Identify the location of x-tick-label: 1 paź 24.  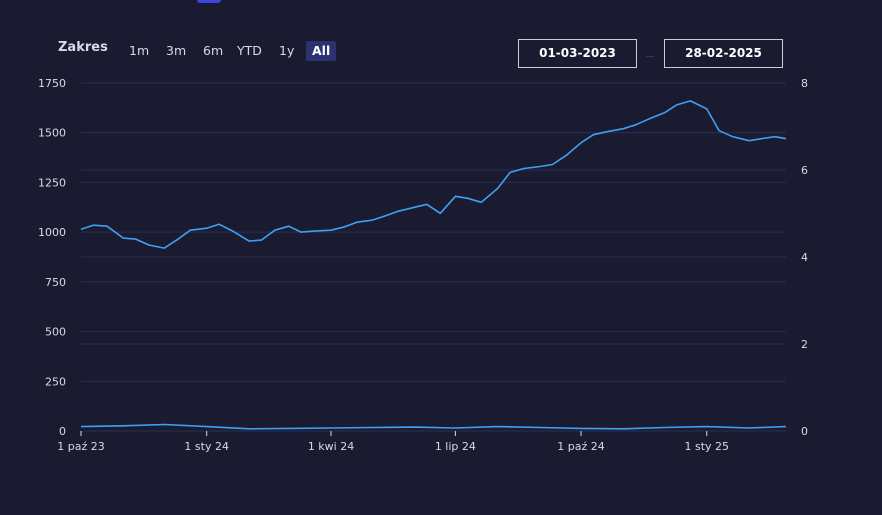
(581, 446).